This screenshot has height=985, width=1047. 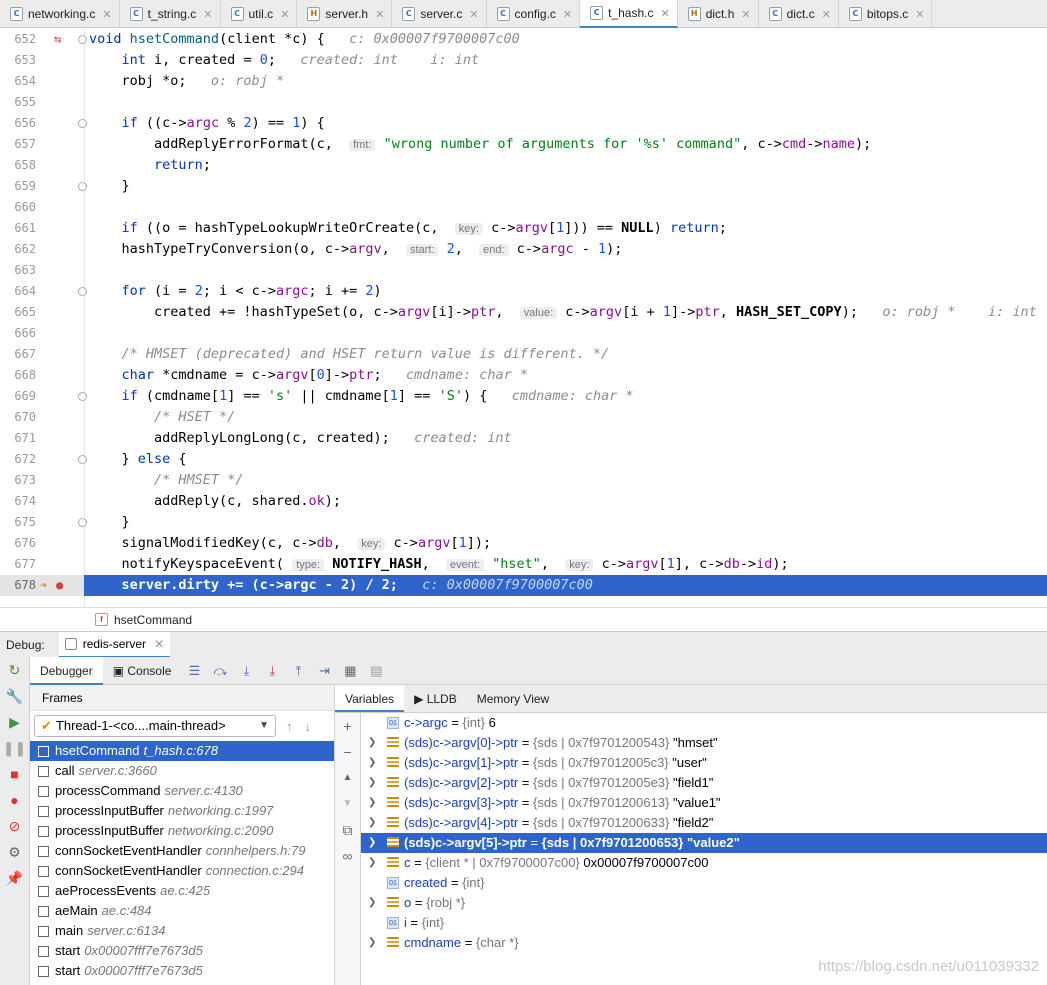 I want to click on code-line: 663, so click(x=523, y=270).